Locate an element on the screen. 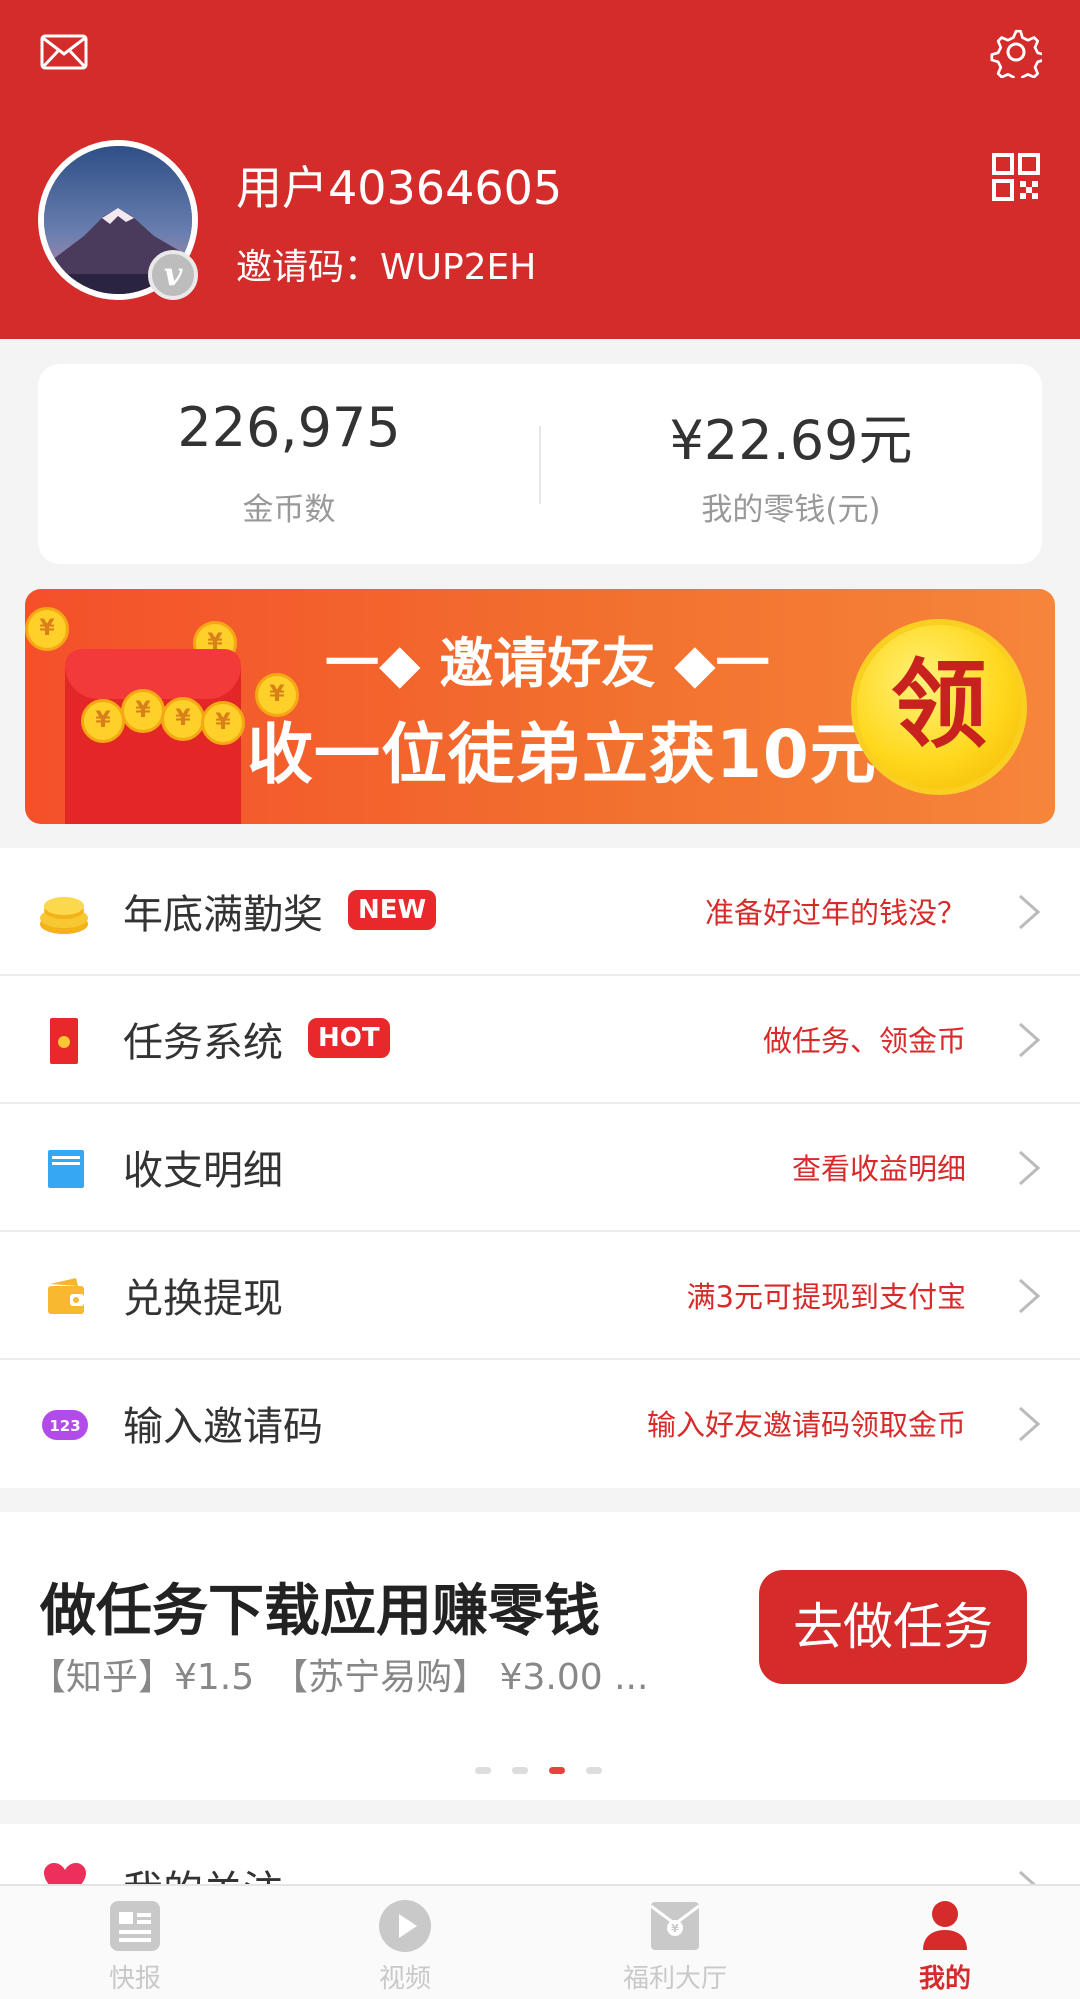 This screenshot has width=1080, height=1999. coins-value: 226,975 is located at coordinates (289, 427).